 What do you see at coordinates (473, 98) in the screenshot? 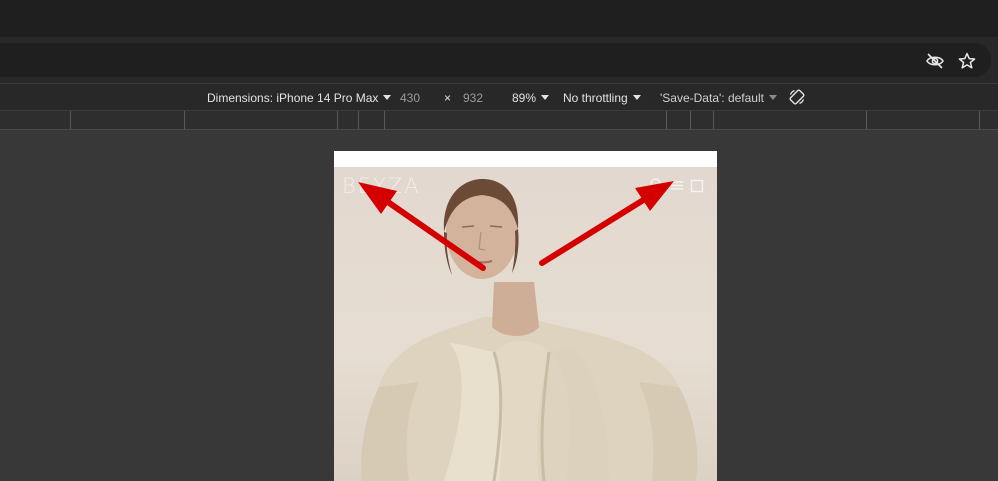
I see `height-input: 932` at bounding box center [473, 98].